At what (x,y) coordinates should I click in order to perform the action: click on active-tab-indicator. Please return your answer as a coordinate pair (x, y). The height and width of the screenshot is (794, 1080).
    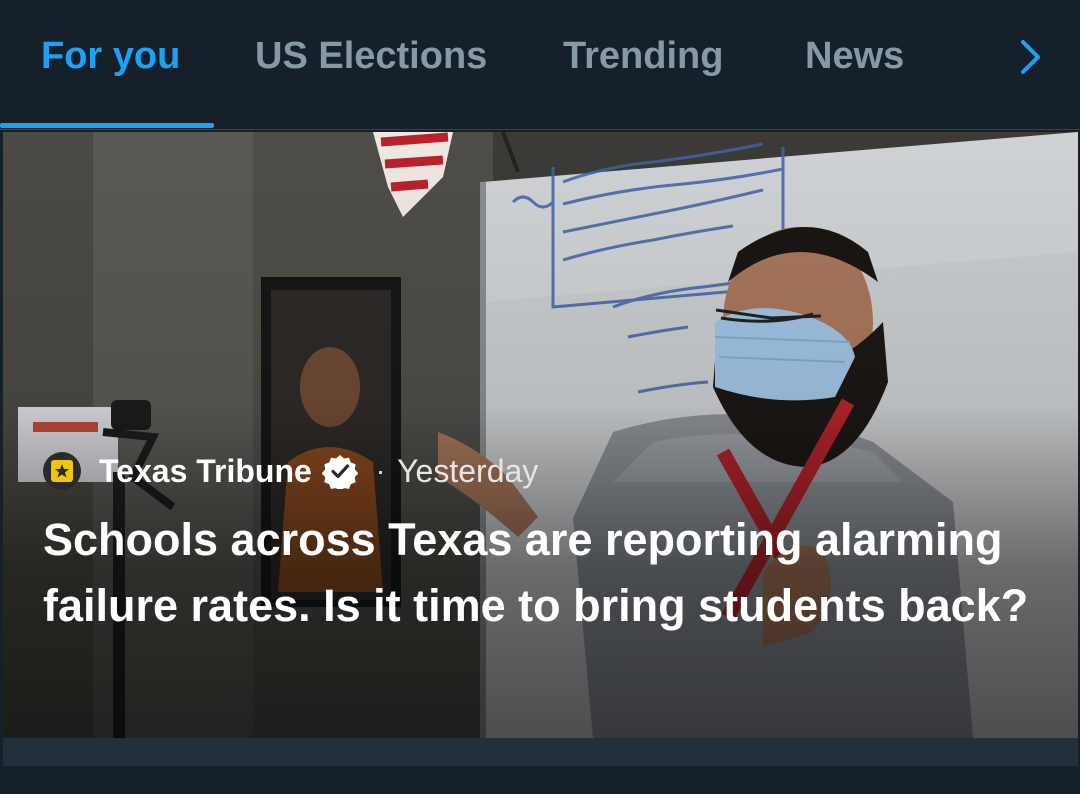
    Looking at the image, I should click on (107, 125).